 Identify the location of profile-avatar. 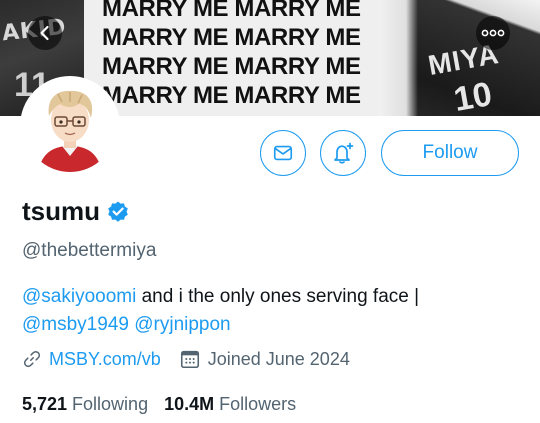
(70, 126).